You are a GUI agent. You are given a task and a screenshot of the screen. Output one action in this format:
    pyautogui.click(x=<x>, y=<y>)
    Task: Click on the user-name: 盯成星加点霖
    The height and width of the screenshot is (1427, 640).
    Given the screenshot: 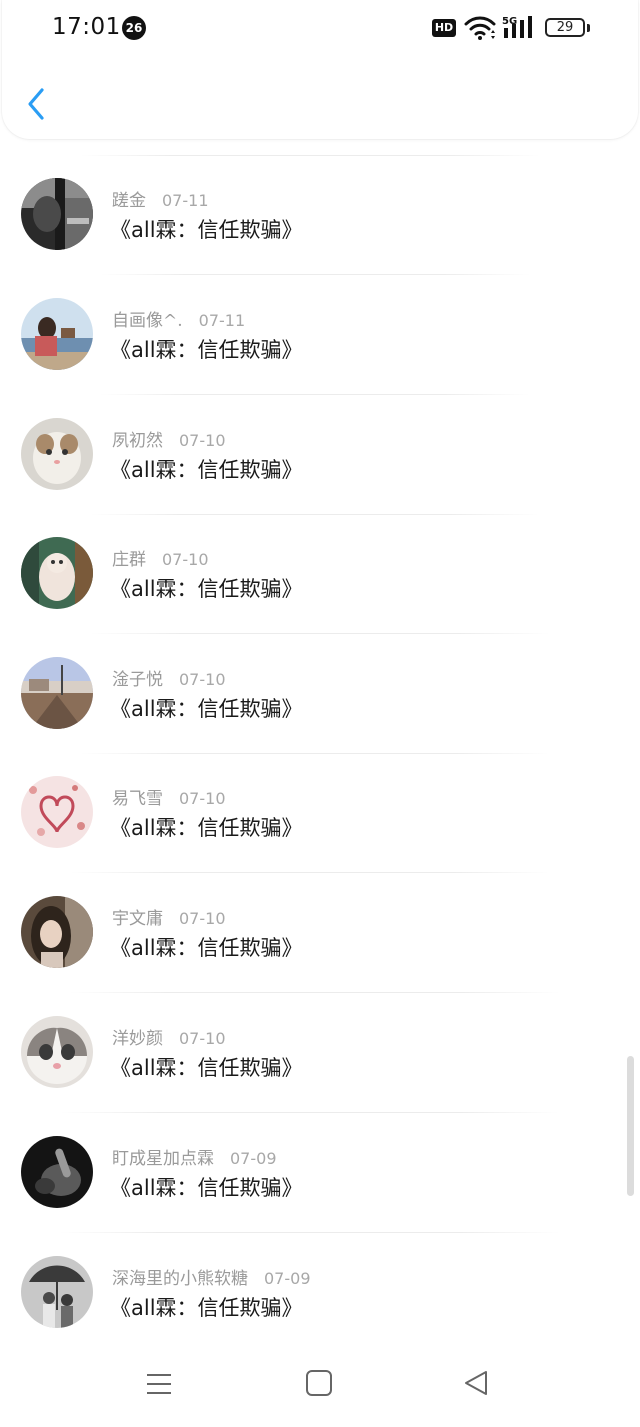 What is the action you would take?
    pyautogui.click(x=163, y=1159)
    